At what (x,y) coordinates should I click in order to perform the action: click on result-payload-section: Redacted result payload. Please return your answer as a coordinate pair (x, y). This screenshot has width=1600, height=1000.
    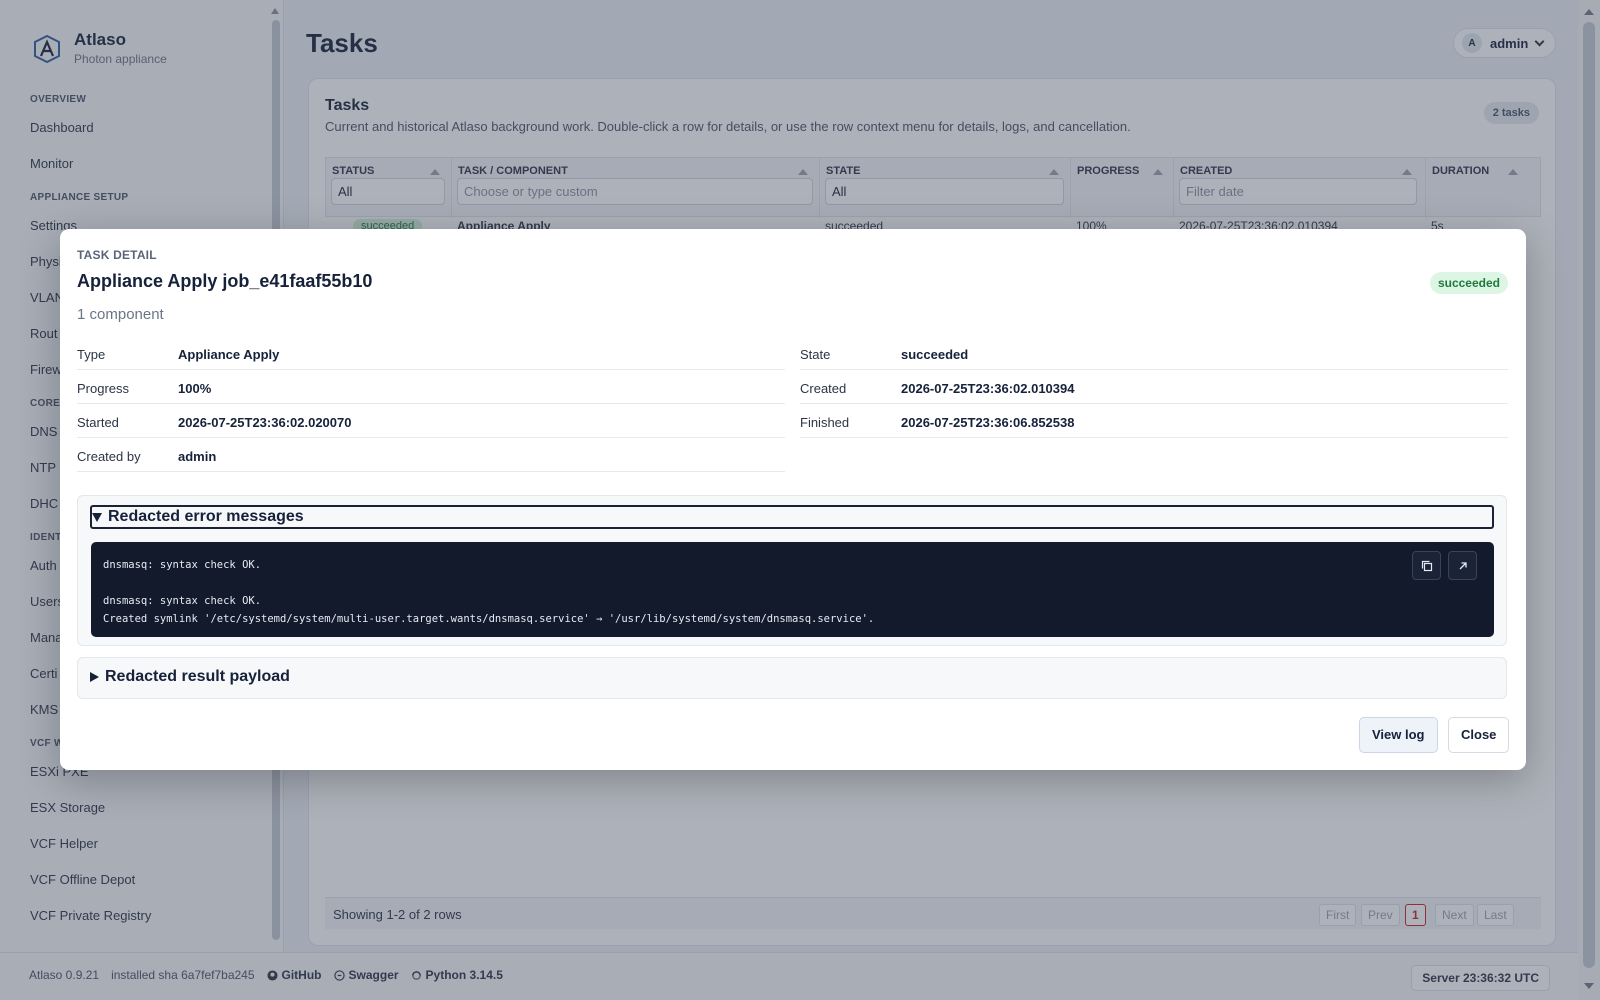
    Looking at the image, I should click on (792, 678).